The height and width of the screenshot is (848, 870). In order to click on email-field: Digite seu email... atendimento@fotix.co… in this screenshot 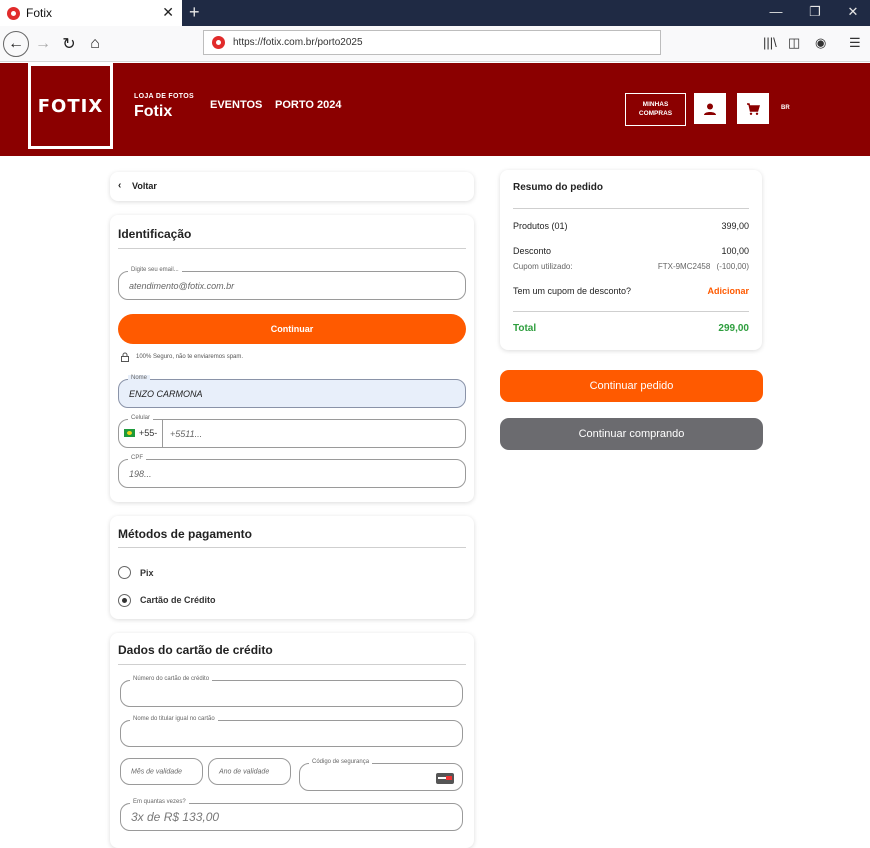, I will do `click(292, 283)`.